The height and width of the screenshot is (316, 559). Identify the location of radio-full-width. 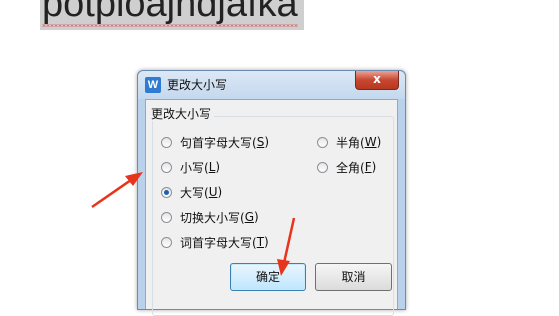
(322, 167).